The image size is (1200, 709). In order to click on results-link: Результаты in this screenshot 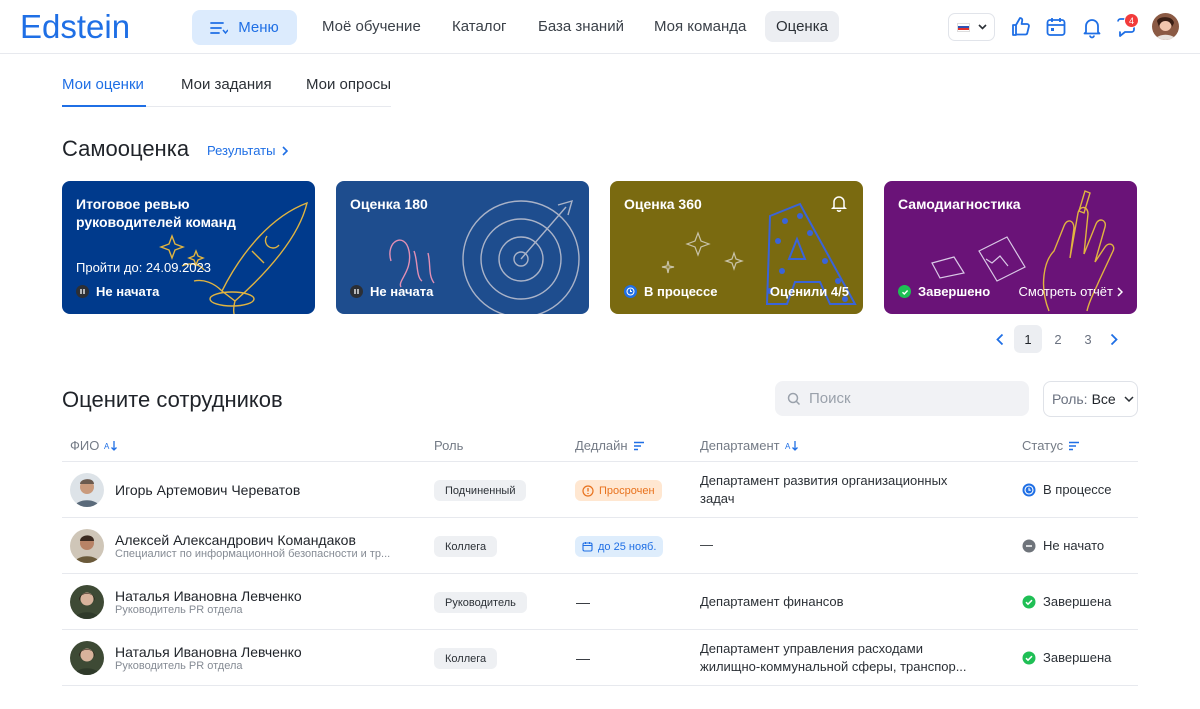, I will do `click(248, 150)`.